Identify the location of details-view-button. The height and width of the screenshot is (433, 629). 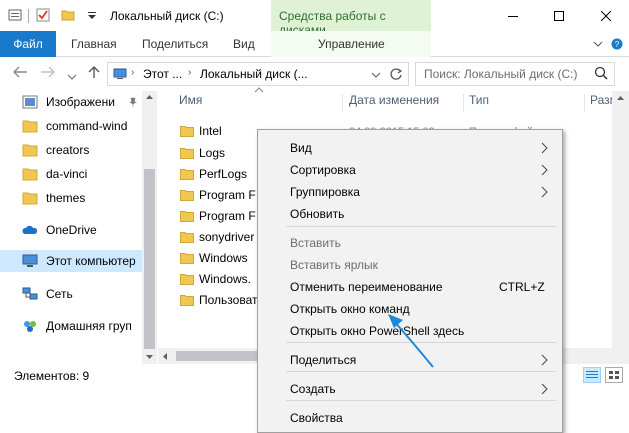
(592, 375).